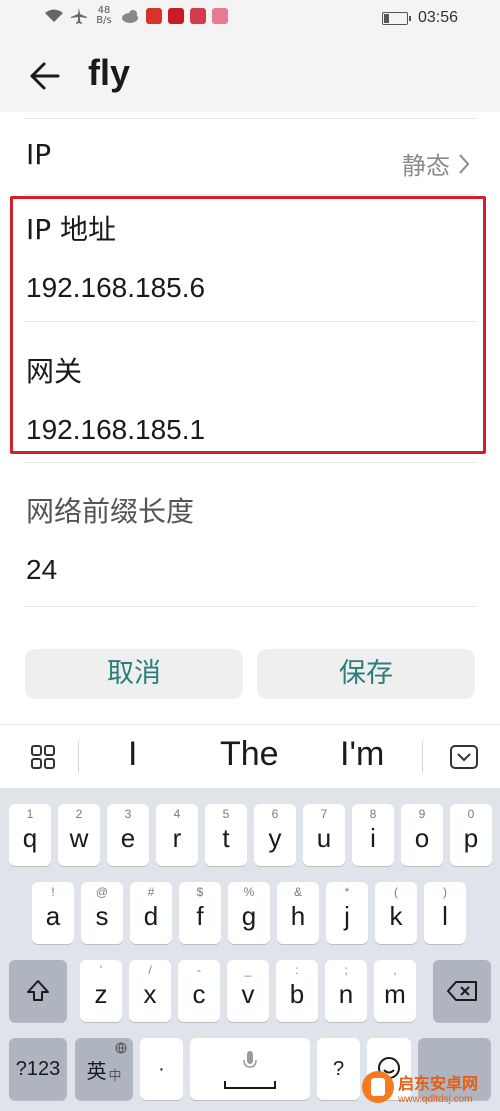 The height and width of the screenshot is (1111, 500). Describe the element at coordinates (130, 16) in the screenshot. I see `weather-icon` at that location.